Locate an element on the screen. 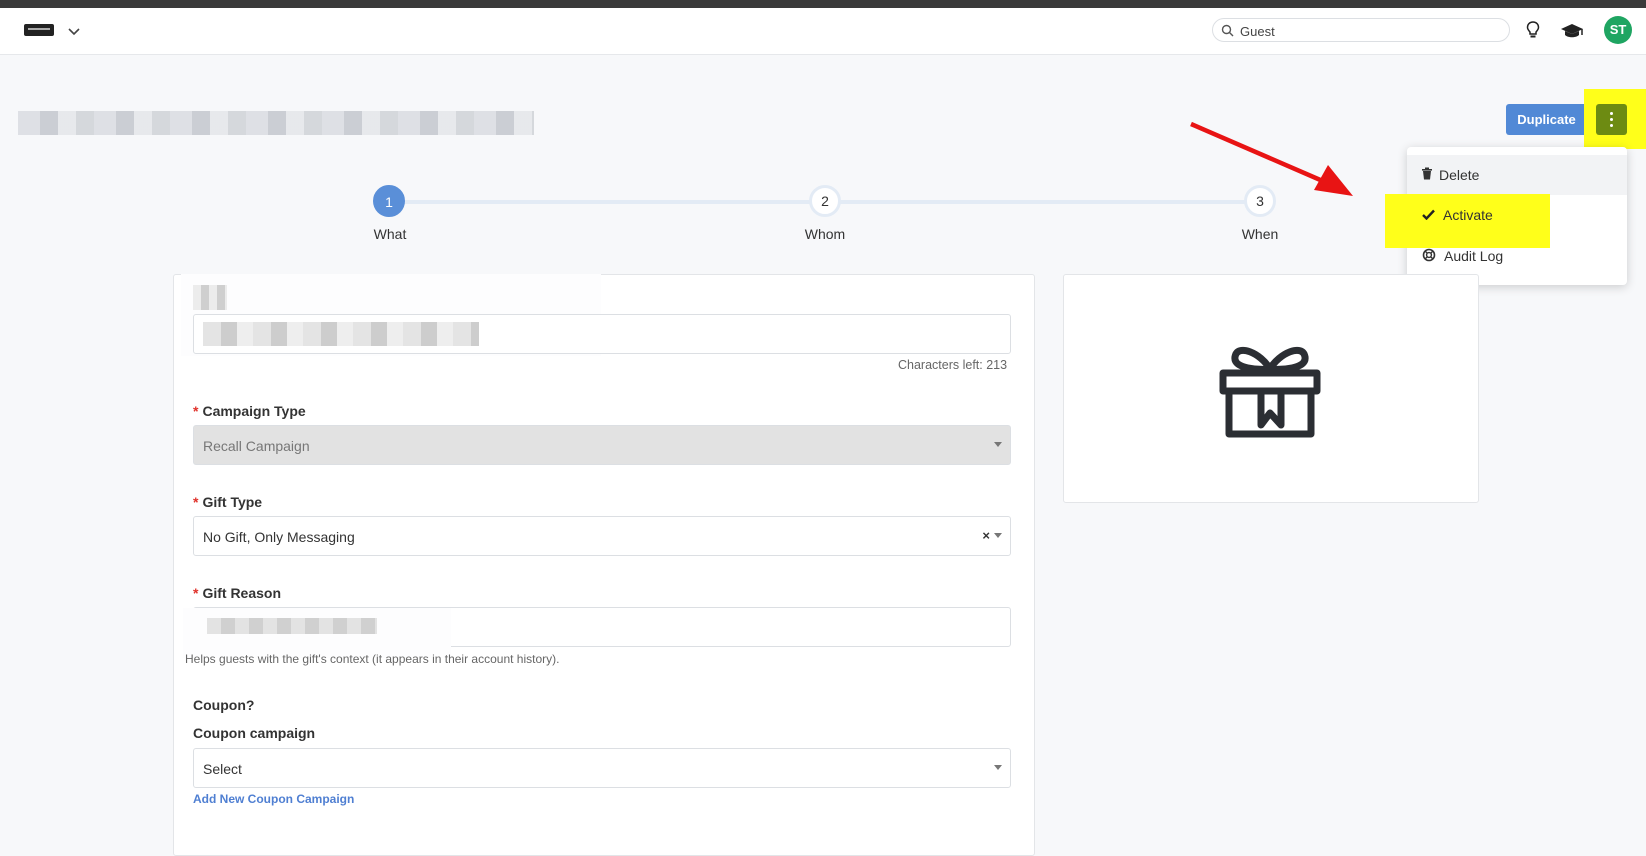  gift-reason-label: * Gift Reason is located at coordinates (237, 593).